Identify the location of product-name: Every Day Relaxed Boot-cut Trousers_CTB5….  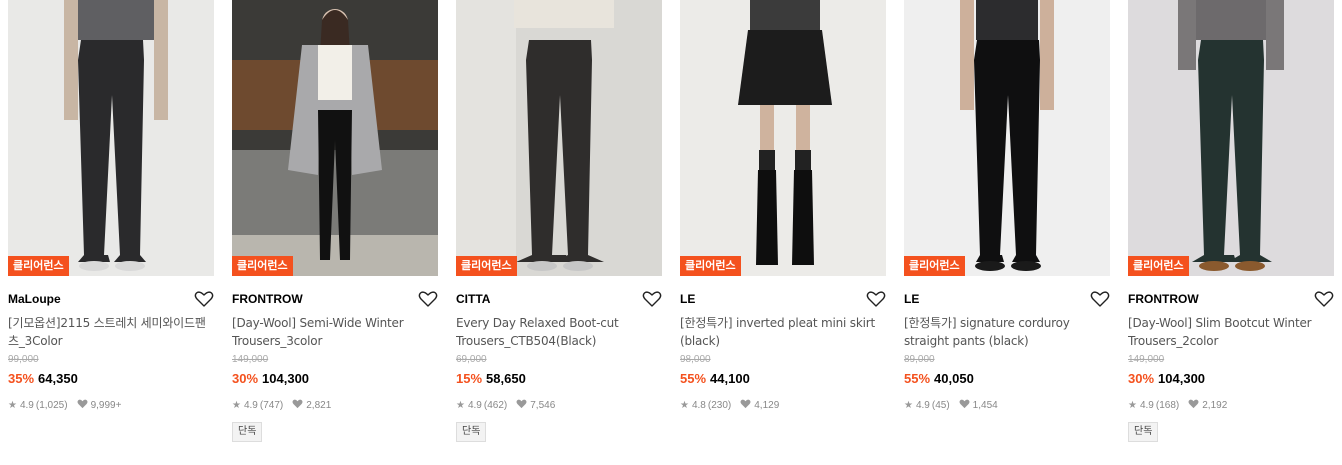
(559, 332).